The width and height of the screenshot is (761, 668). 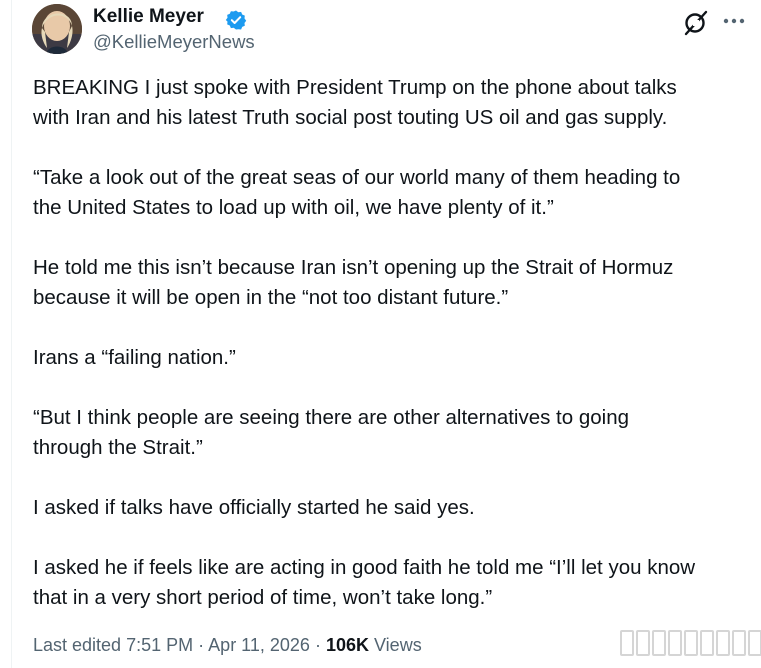 What do you see at coordinates (734, 21) in the screenshot?
I see `more-icon` at bounding box center [734, 21].